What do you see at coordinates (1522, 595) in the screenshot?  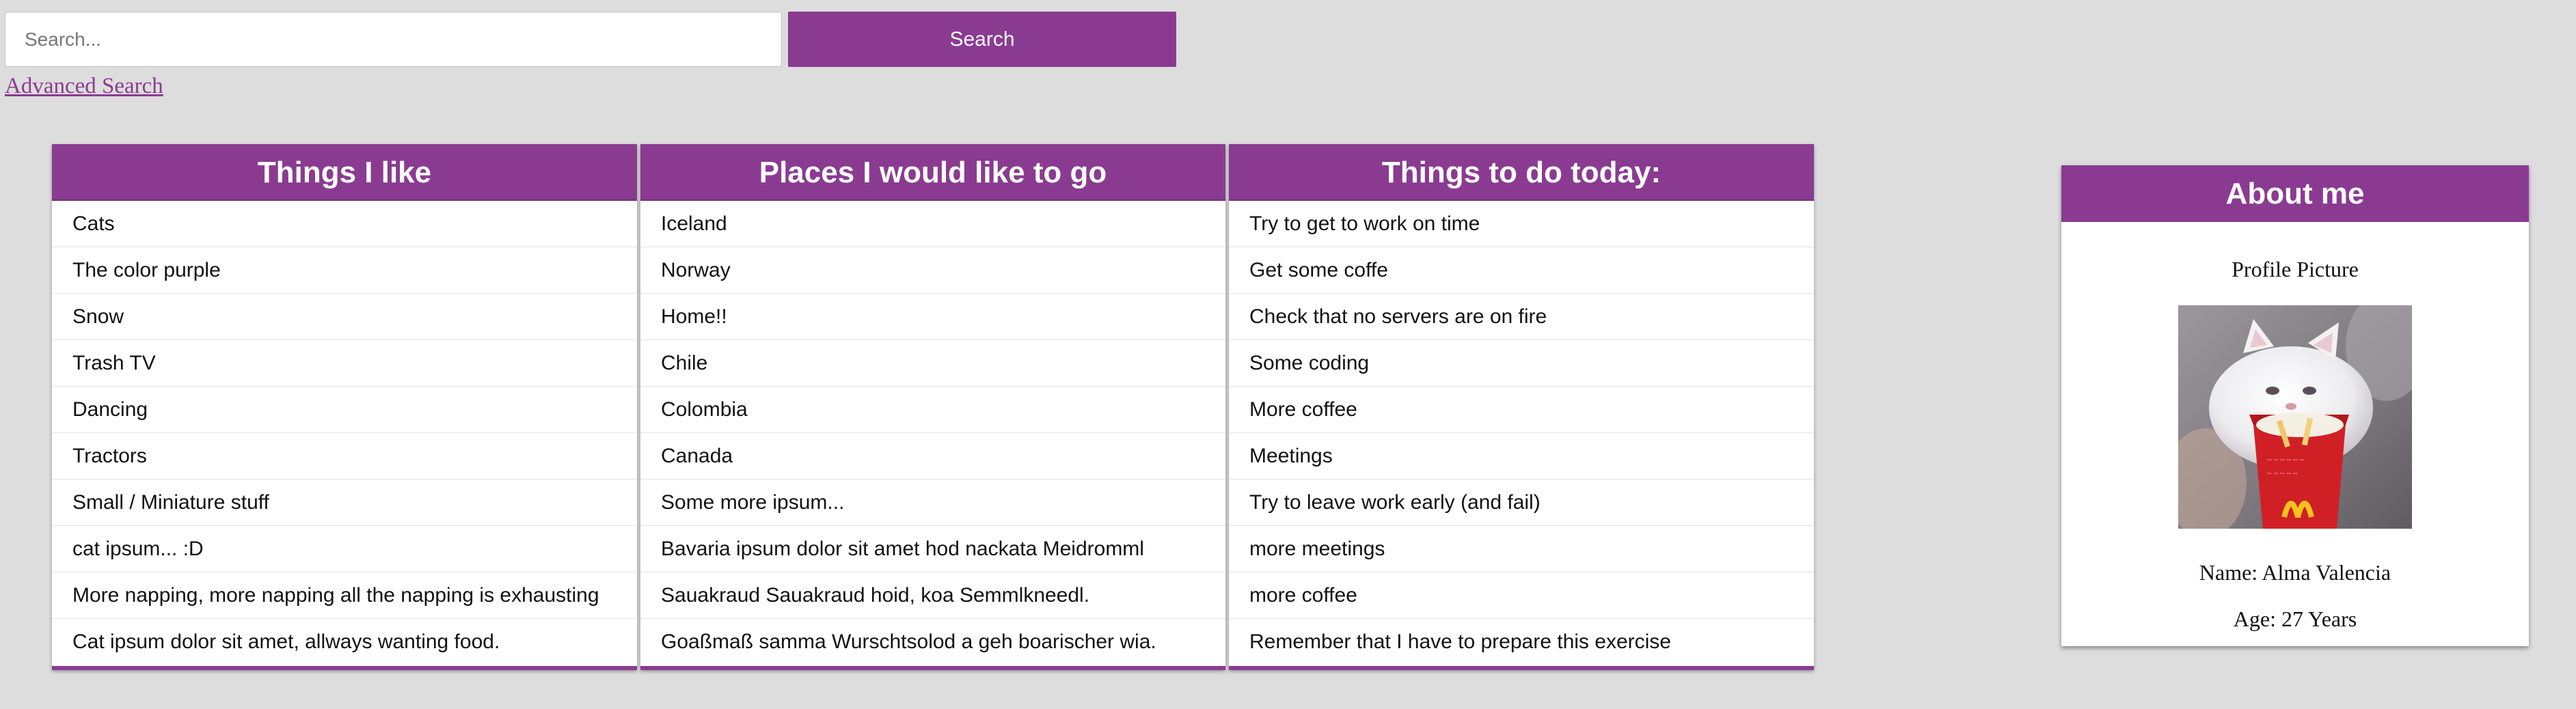 I see `list-item: more coffee` at bounding box center [1522, 595].